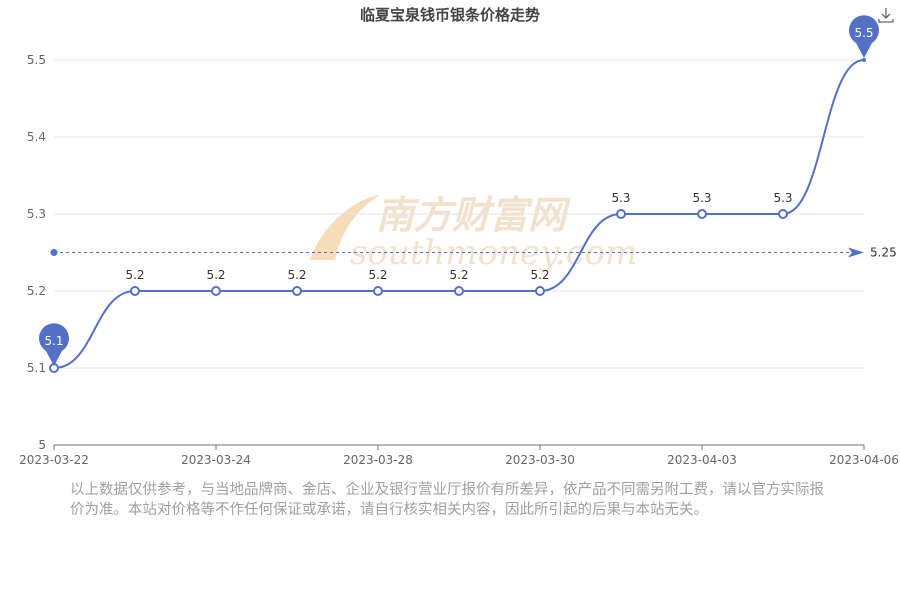 The image size is (900, 600). I want to click on download-icon, so click(886, 15).